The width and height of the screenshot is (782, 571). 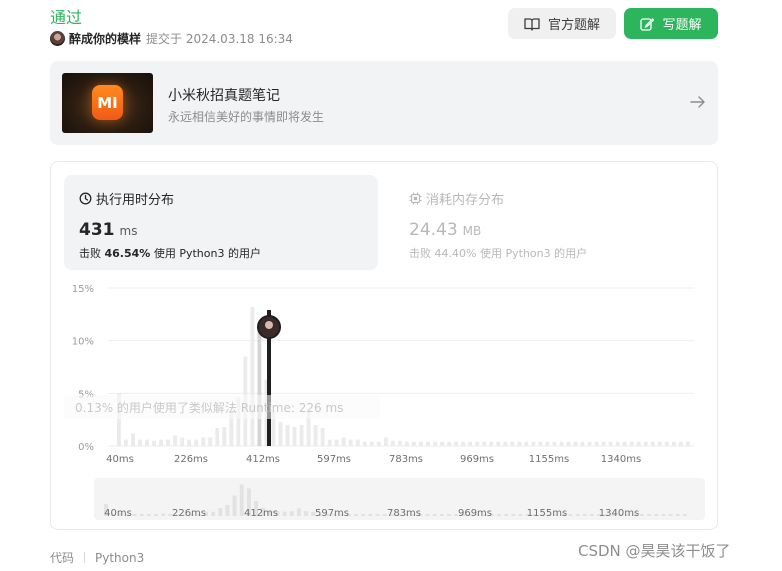 What do you see at coordinates (105, 38) in the screenshot?
I see `author-name: 醉成你的模样` at bounding box center [105, 38].